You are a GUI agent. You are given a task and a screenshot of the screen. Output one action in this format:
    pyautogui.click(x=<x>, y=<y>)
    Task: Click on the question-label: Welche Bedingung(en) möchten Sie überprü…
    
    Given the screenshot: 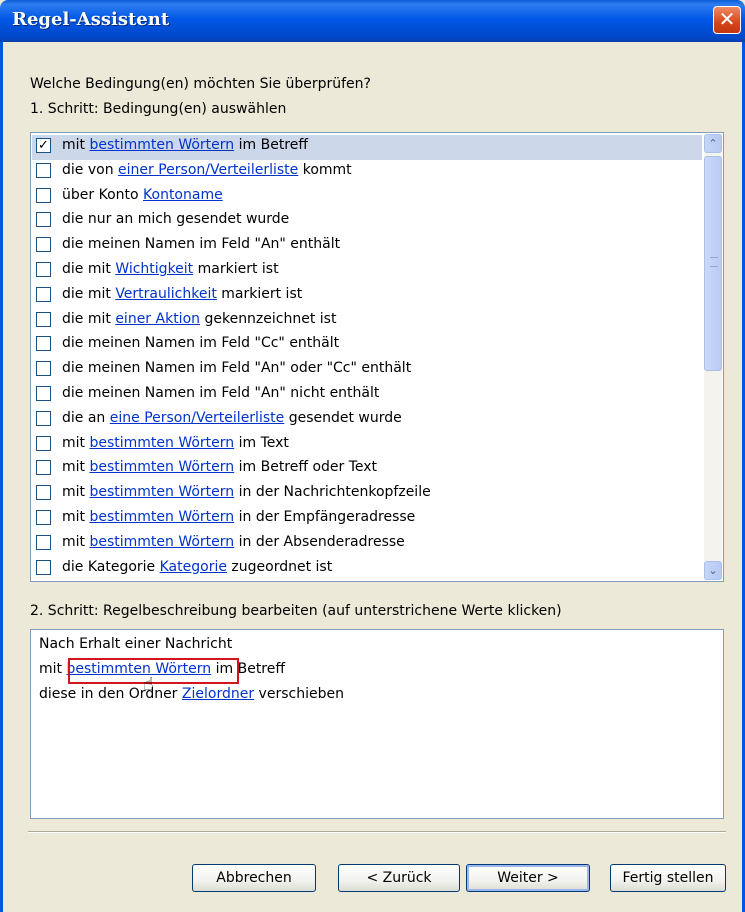 What is the action you would take?
    pyautogui.click(x=200, y=84)
    